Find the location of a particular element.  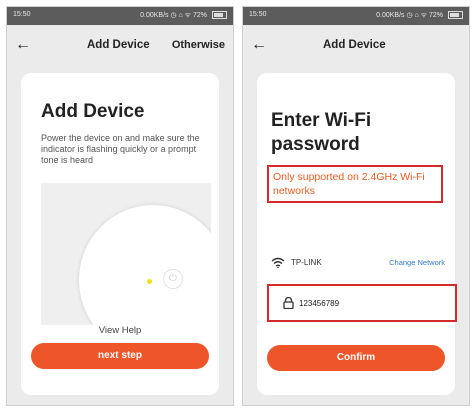

view-help-link: View Help is located at coordinates (120, 330).